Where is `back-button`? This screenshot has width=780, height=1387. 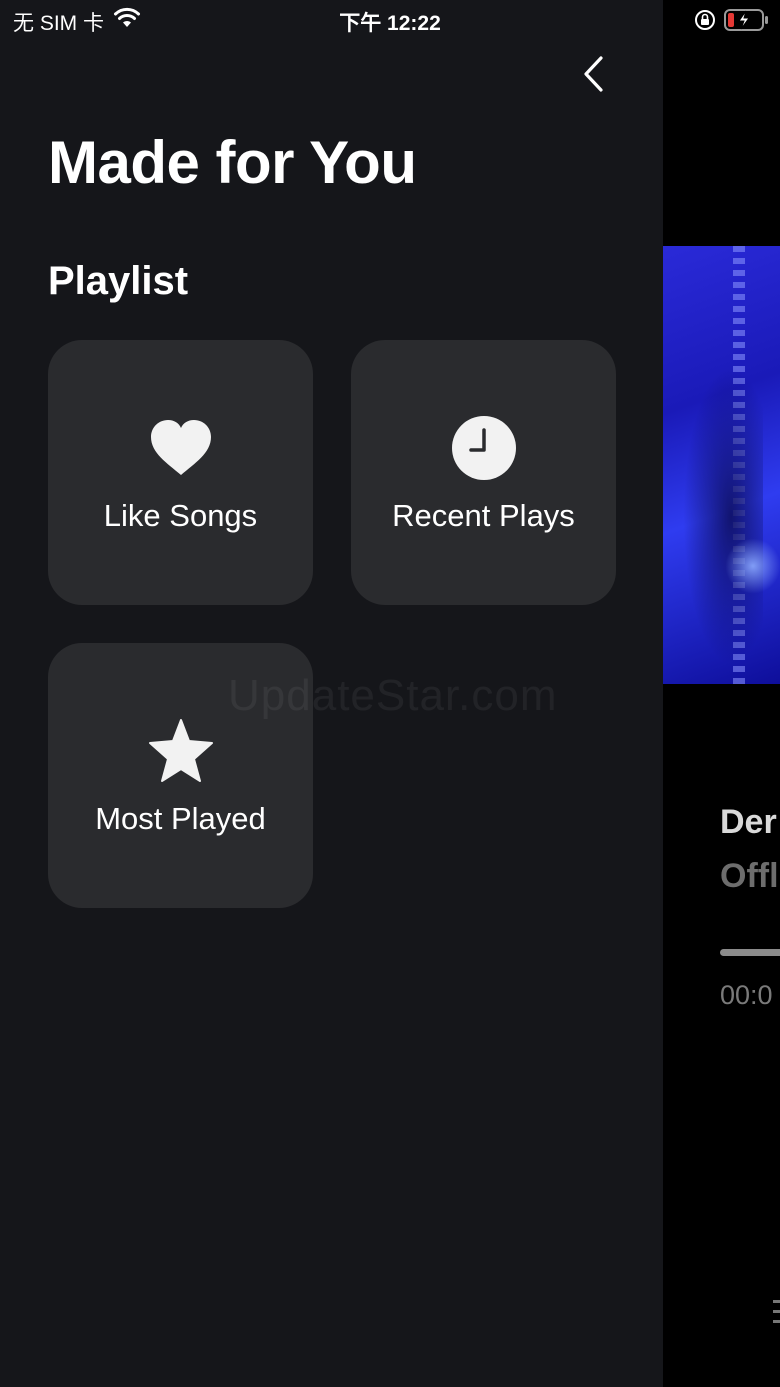
back-button is located at coordinates (594, 74).